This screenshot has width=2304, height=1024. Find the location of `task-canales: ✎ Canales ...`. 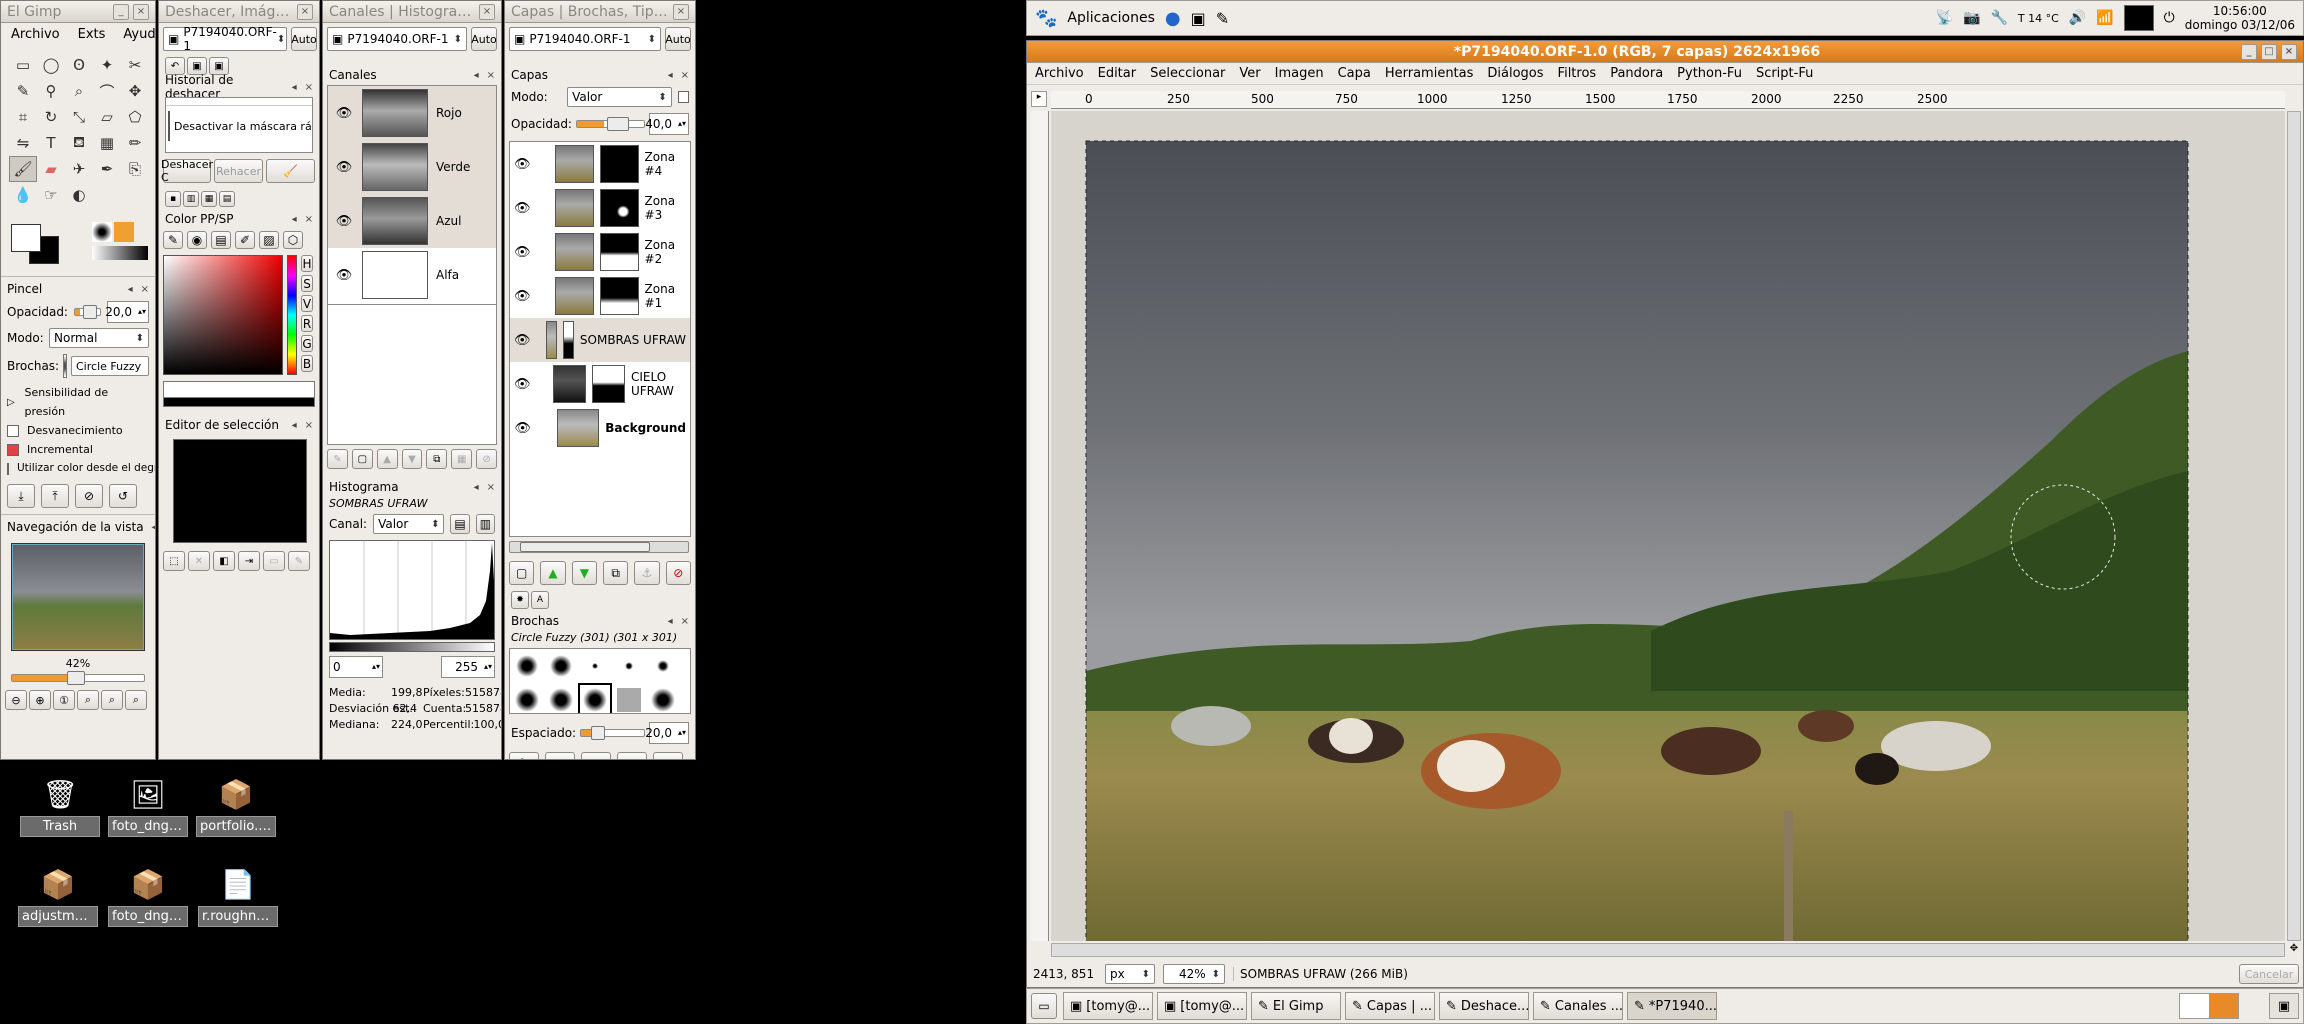

task-canales: ✎ Canales ... is located at coordinates (1578, 1006).